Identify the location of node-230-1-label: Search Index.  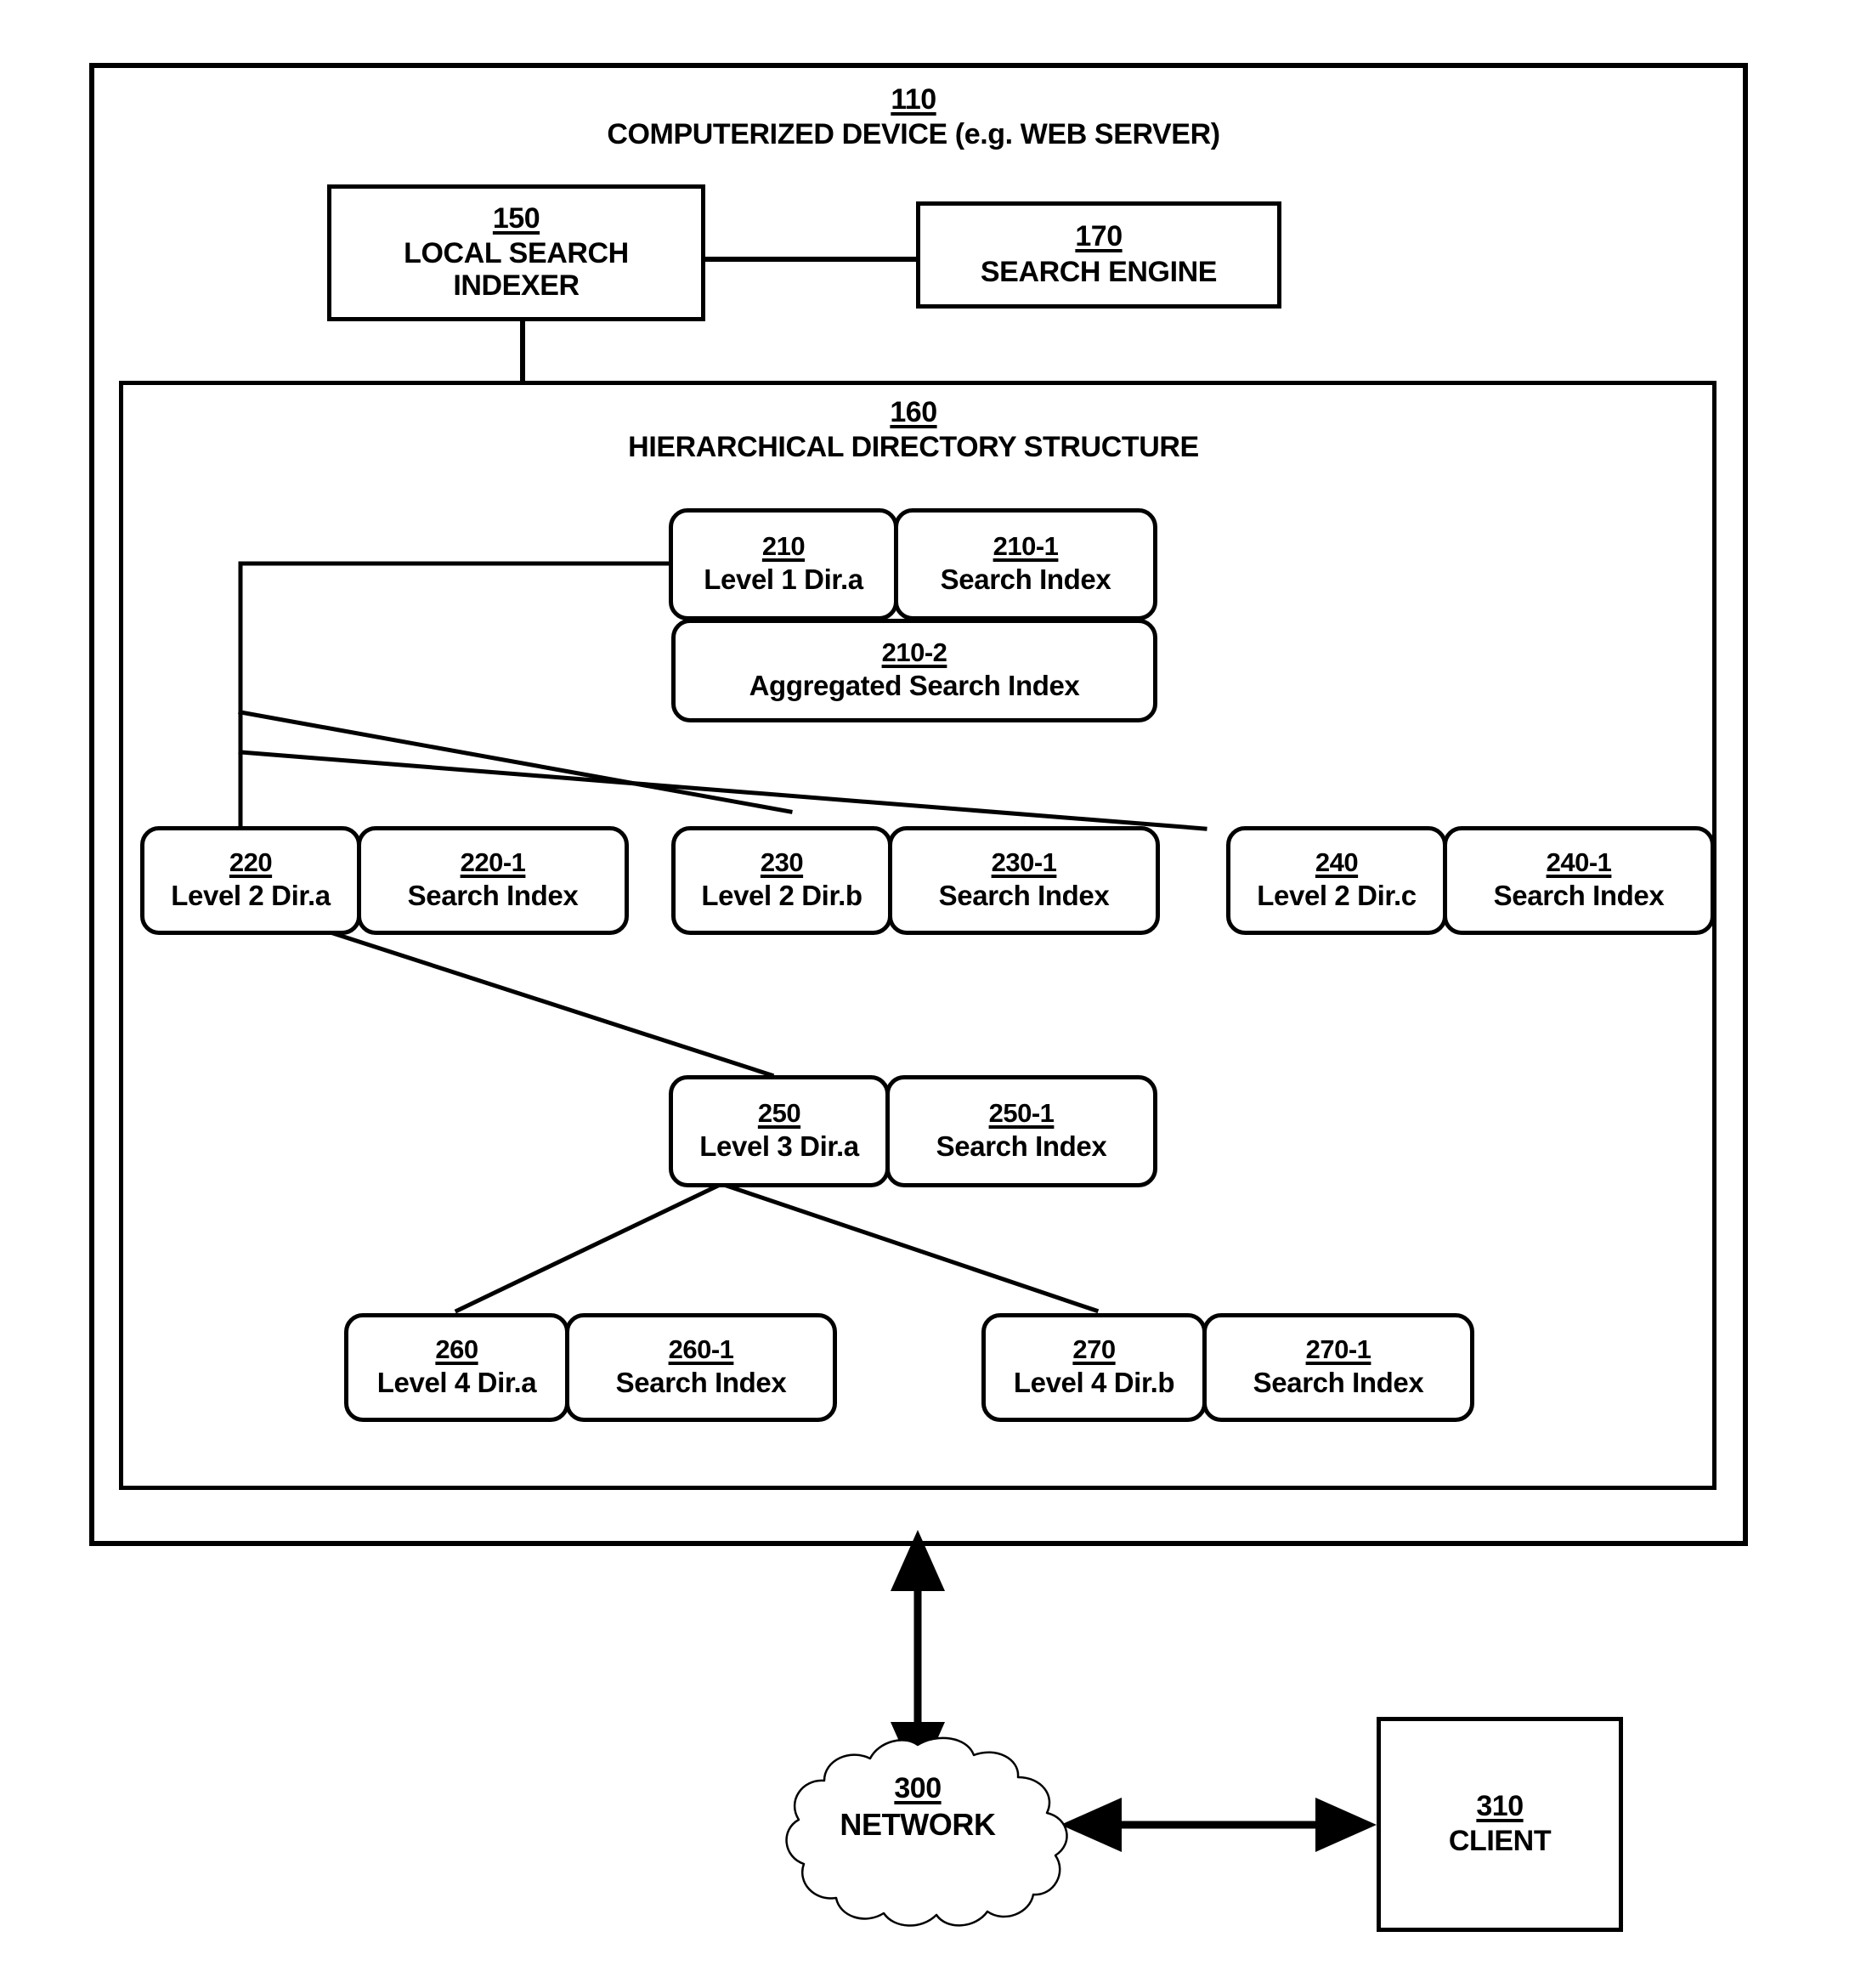
(1024, 895).